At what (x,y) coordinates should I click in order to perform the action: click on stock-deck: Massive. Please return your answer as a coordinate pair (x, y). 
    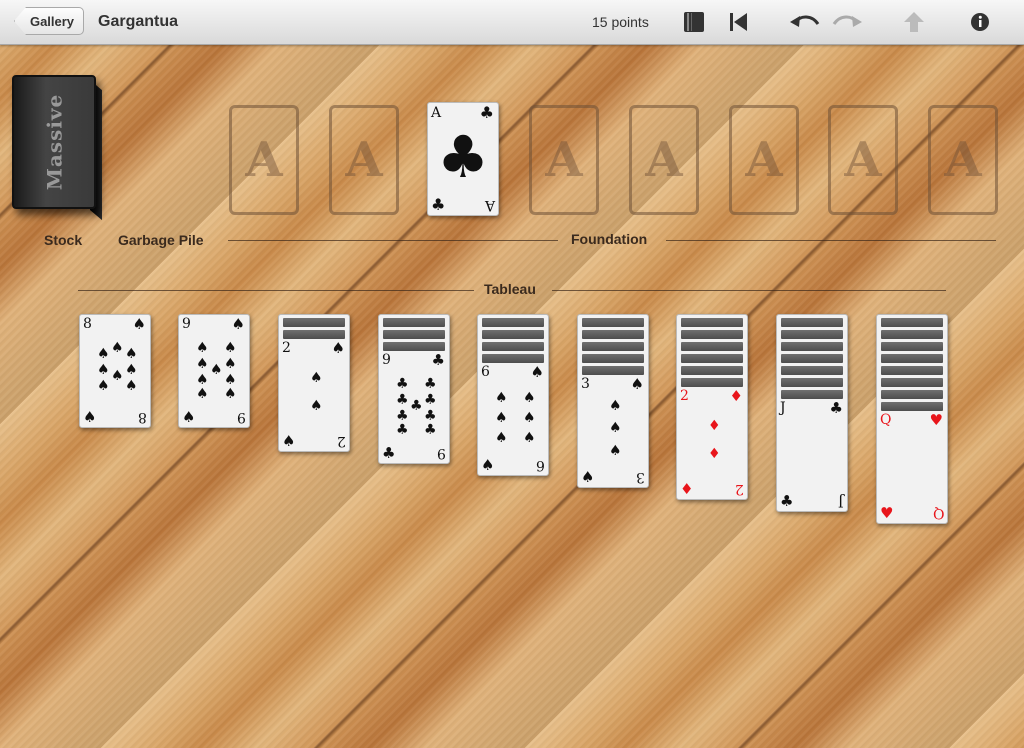
    Looking at the image, I should click on (54, 142).